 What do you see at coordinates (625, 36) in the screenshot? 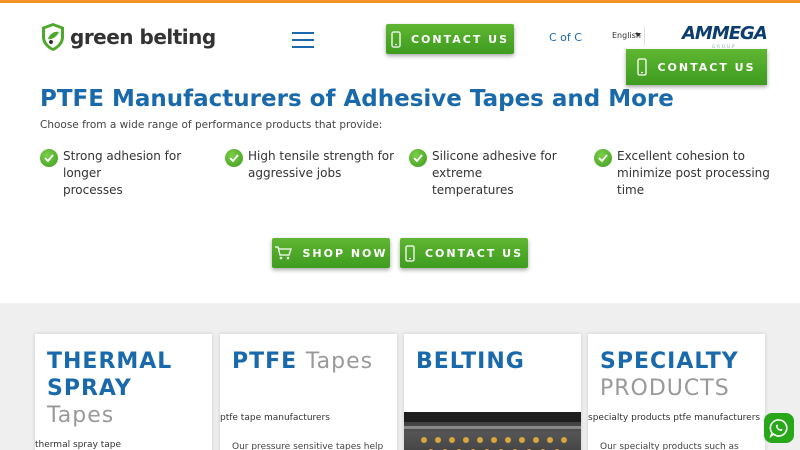
I see `language-select: English` at bounding box center [625, 36].